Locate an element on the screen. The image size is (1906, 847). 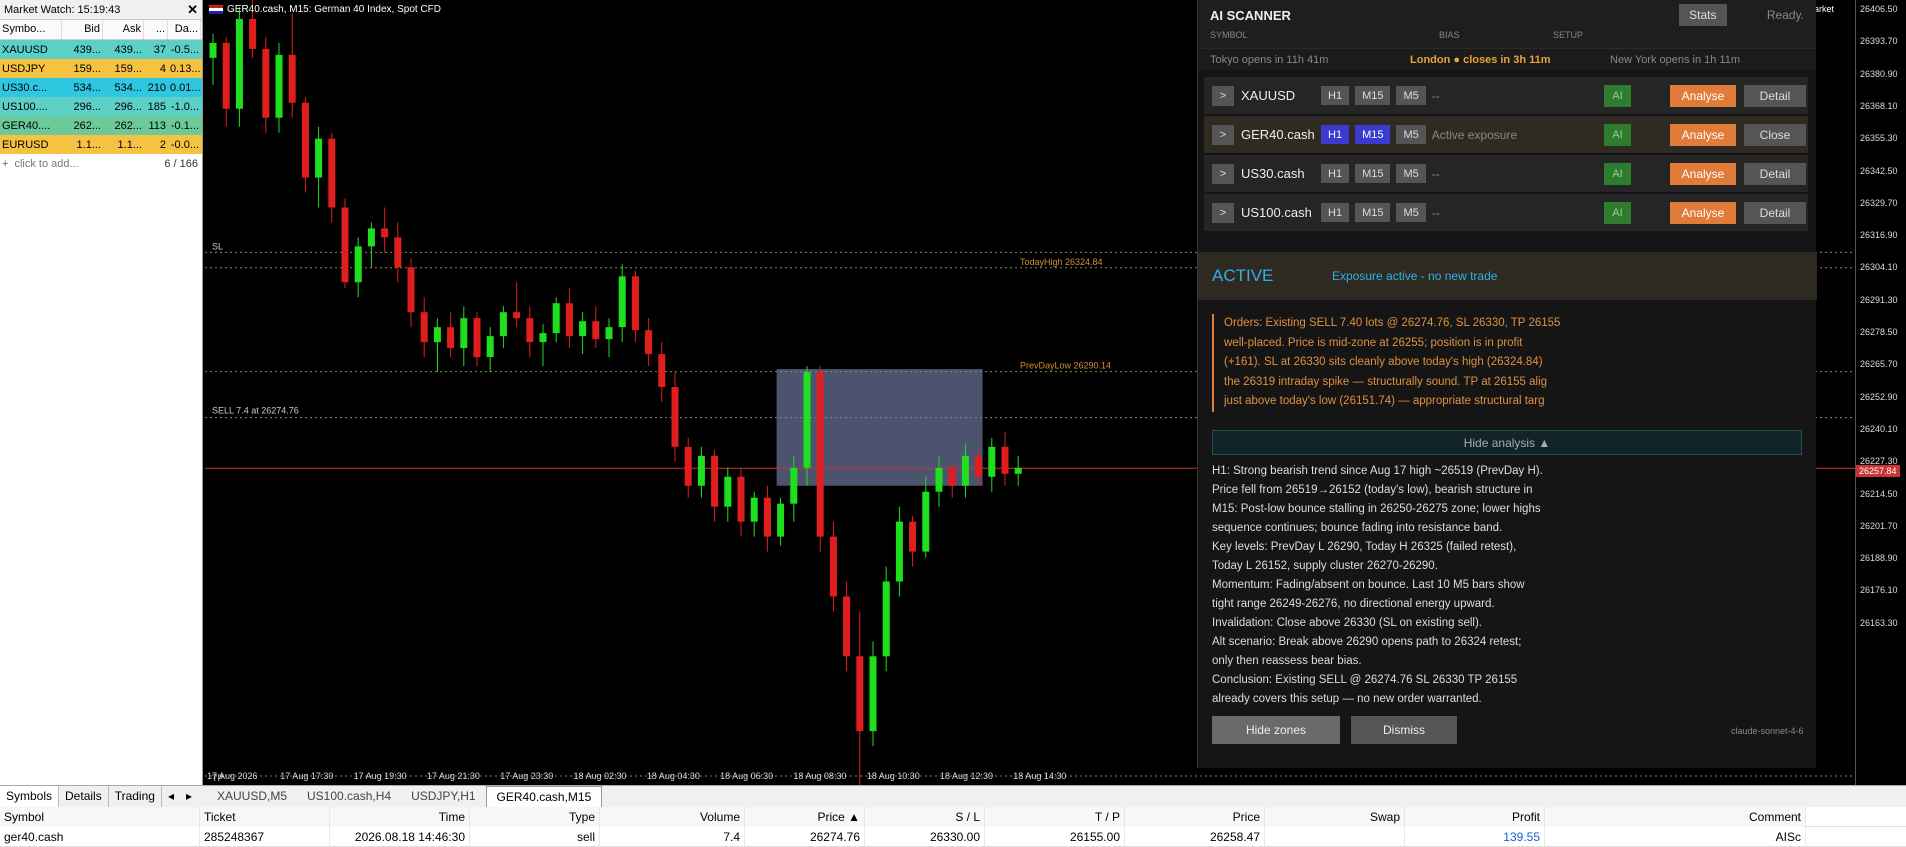
mw-symbol: EURUSD is located at coordinates (25, 144).